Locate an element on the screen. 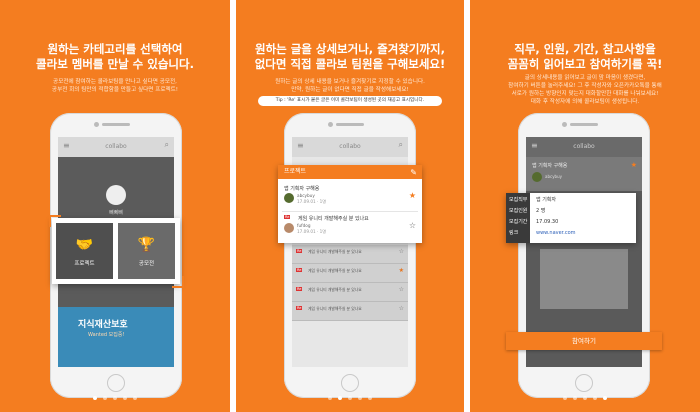  detail-row: 모집기간 17.09.30 is located at coordinates (534, 222).